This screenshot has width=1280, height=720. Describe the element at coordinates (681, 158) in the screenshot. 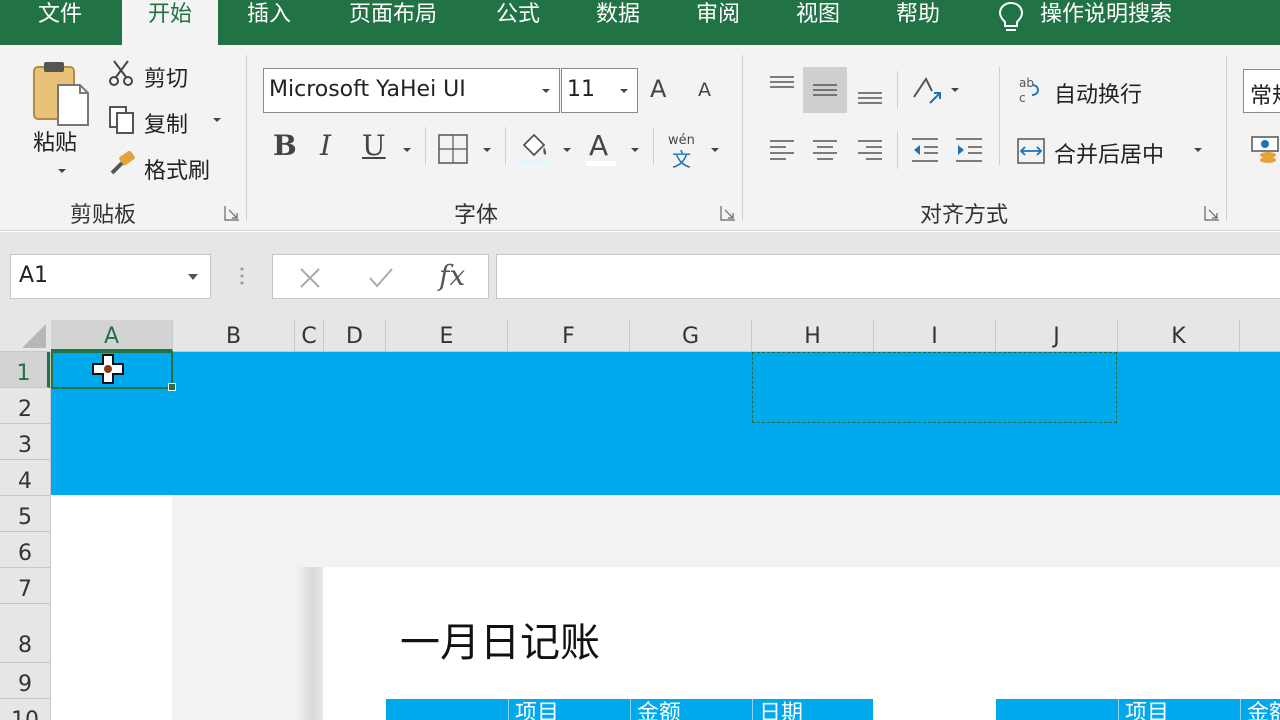

I see `phonetic-label-bottom: 文` at that location.